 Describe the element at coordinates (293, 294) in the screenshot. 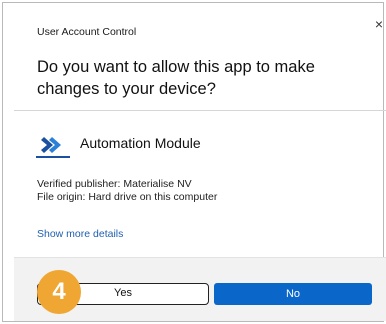

I see `no-button: No` at that location.